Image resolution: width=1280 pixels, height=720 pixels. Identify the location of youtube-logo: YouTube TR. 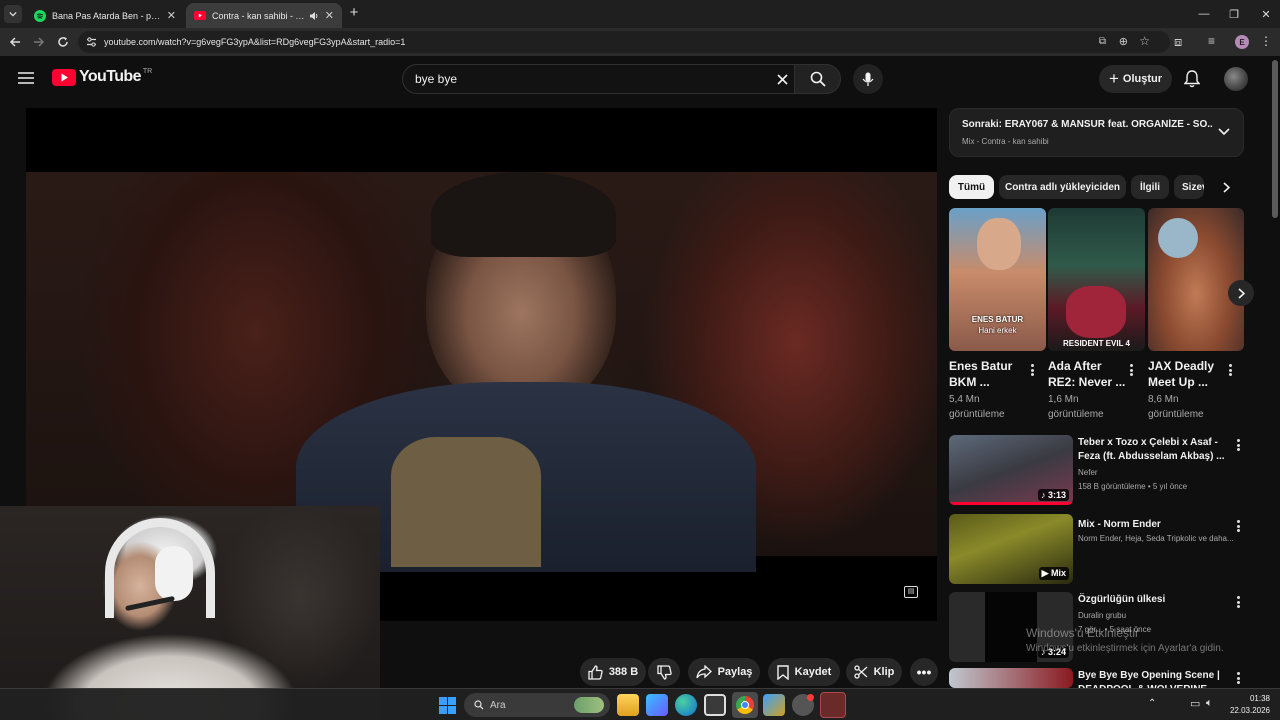
(102, 77).